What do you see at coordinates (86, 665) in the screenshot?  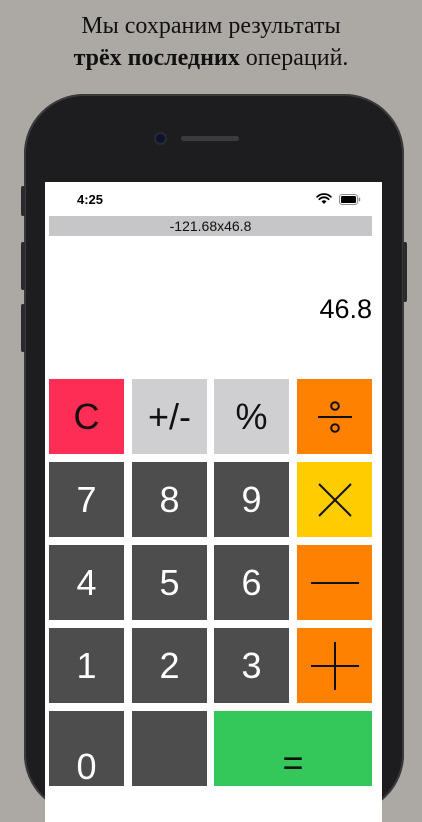 I see `digit-1-button: 1` at bounding box center [86, 665].